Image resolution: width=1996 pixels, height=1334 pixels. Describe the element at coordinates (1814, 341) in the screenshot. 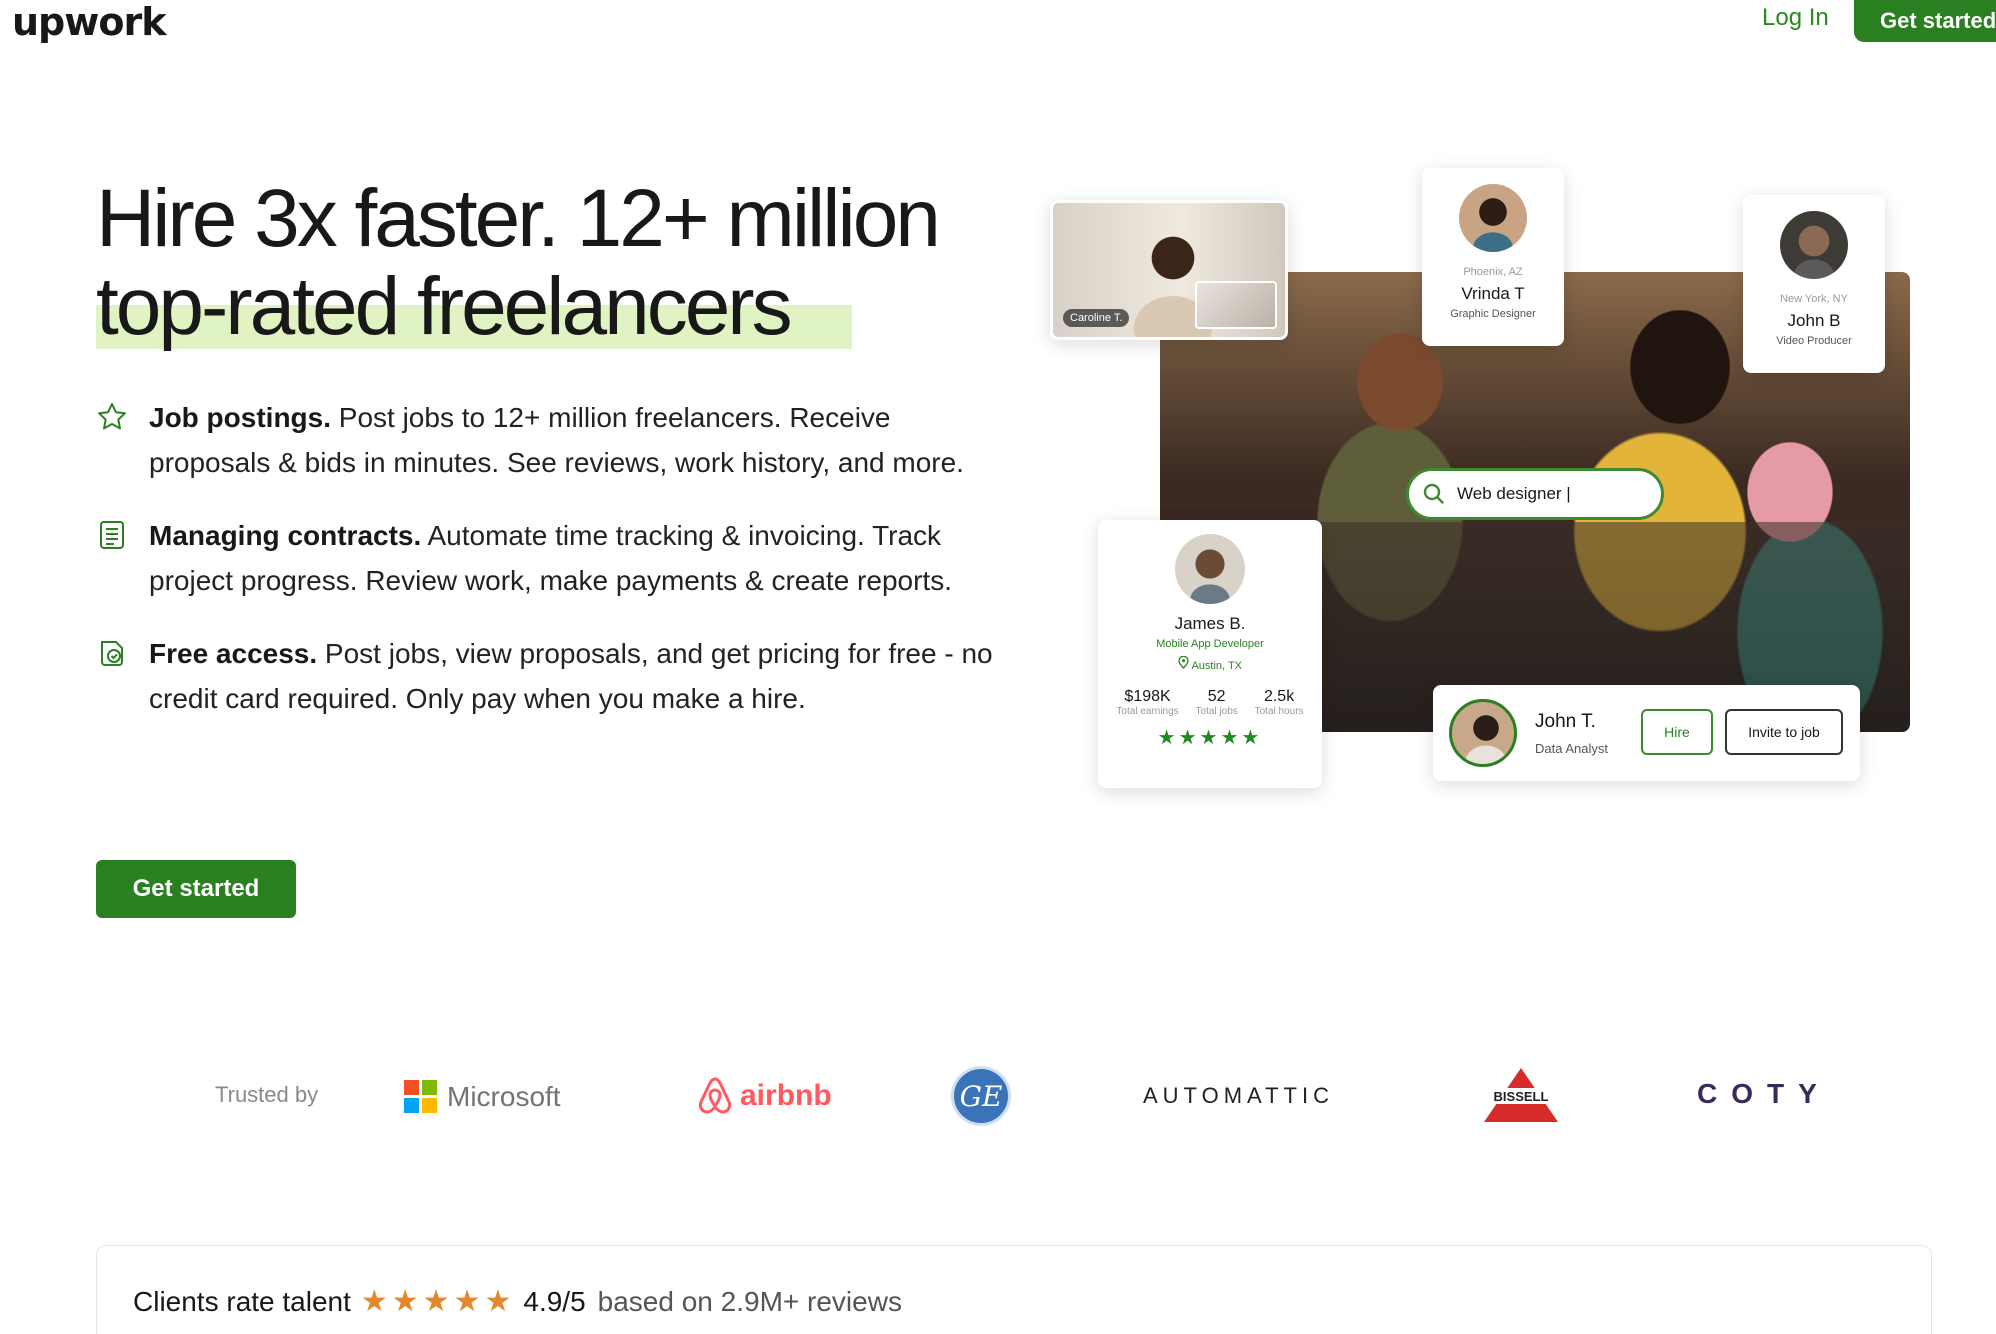

I see `profile-role: Video Producer` at that location.